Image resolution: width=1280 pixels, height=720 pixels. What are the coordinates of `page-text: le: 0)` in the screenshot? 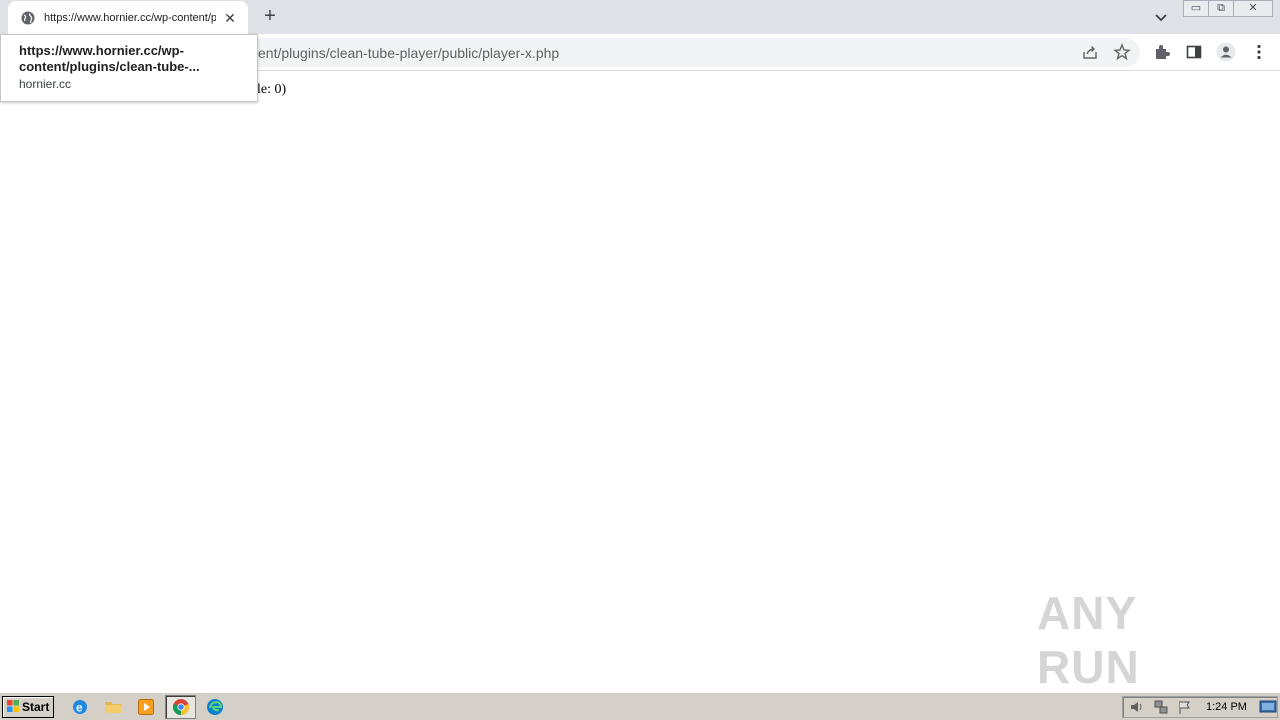 It's located at (272, 89).